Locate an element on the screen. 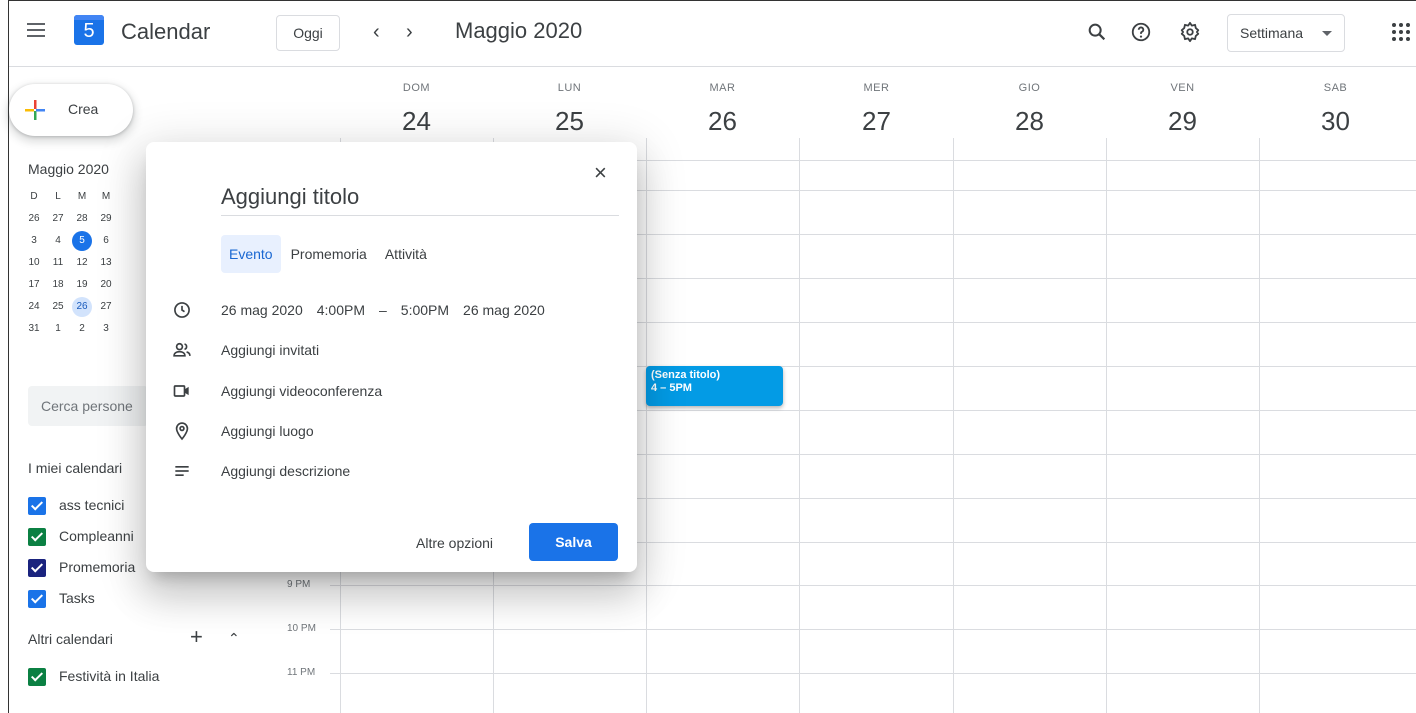 The height and width of the screenshot is (713, 1416). day-number: 29 is located at coordinates (1182, 121).